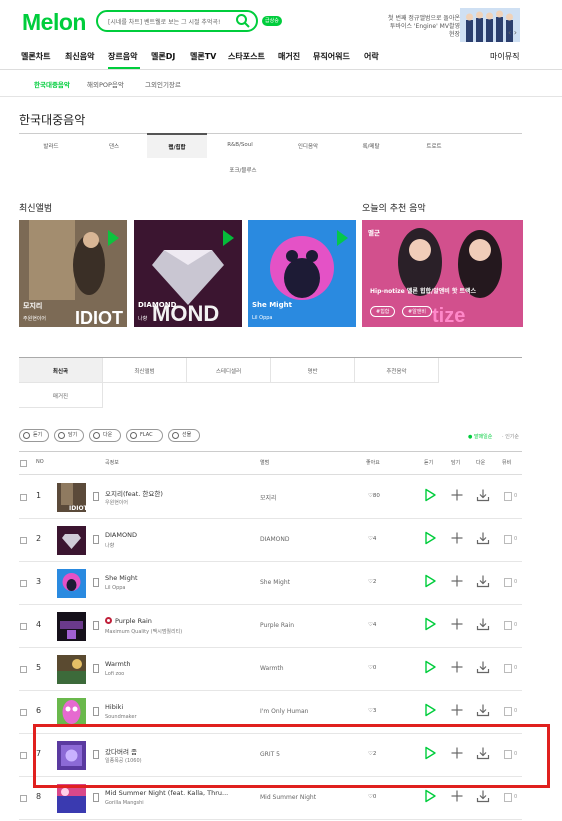  Describe the element at coordinates (163, 56) in the screenshot. I see `nav-melon-dj: 멜론DJ` at that location.